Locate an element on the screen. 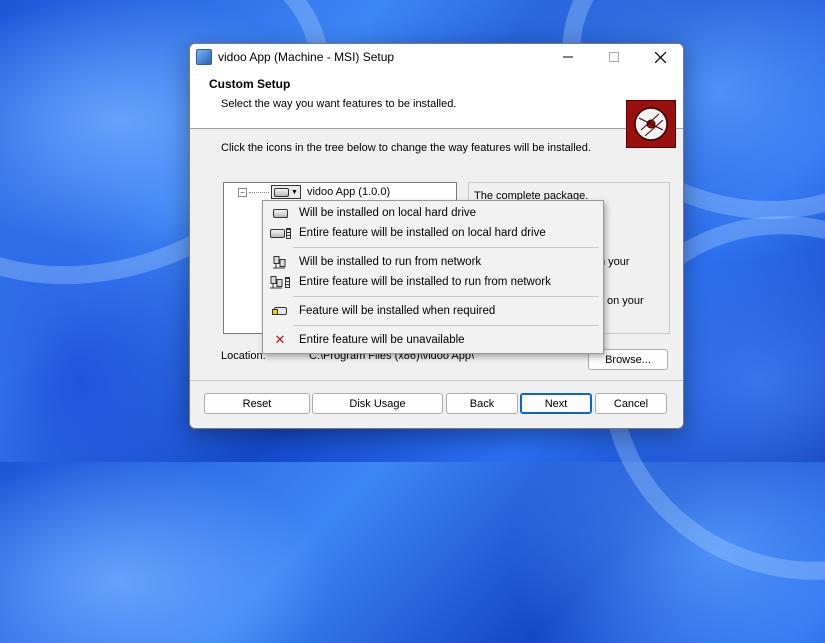 This screenshot has width=825, height=643. hard-drive-stack-icon is located at coordinates (277, 233).